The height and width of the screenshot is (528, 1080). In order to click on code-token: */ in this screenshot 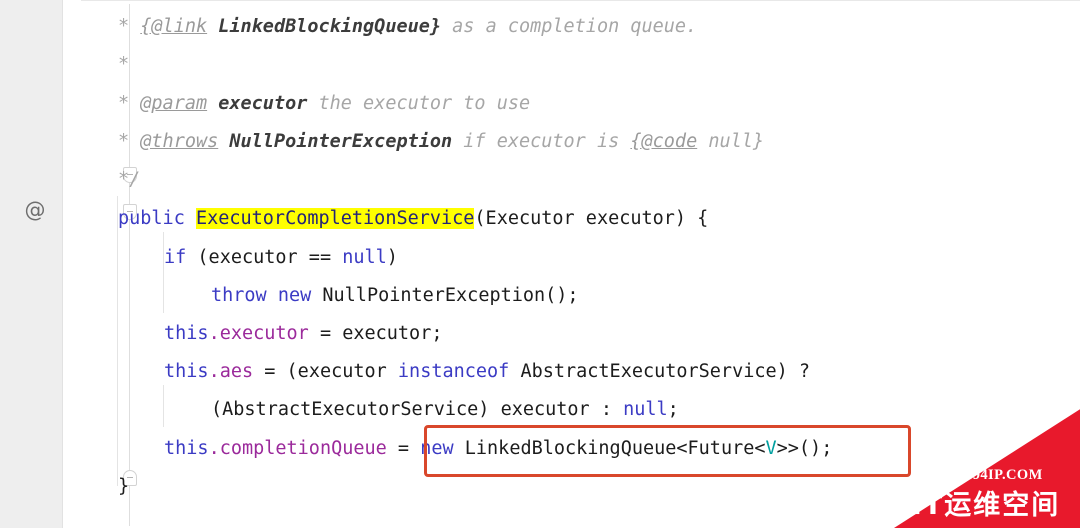, I will do `click(129, 179)`.